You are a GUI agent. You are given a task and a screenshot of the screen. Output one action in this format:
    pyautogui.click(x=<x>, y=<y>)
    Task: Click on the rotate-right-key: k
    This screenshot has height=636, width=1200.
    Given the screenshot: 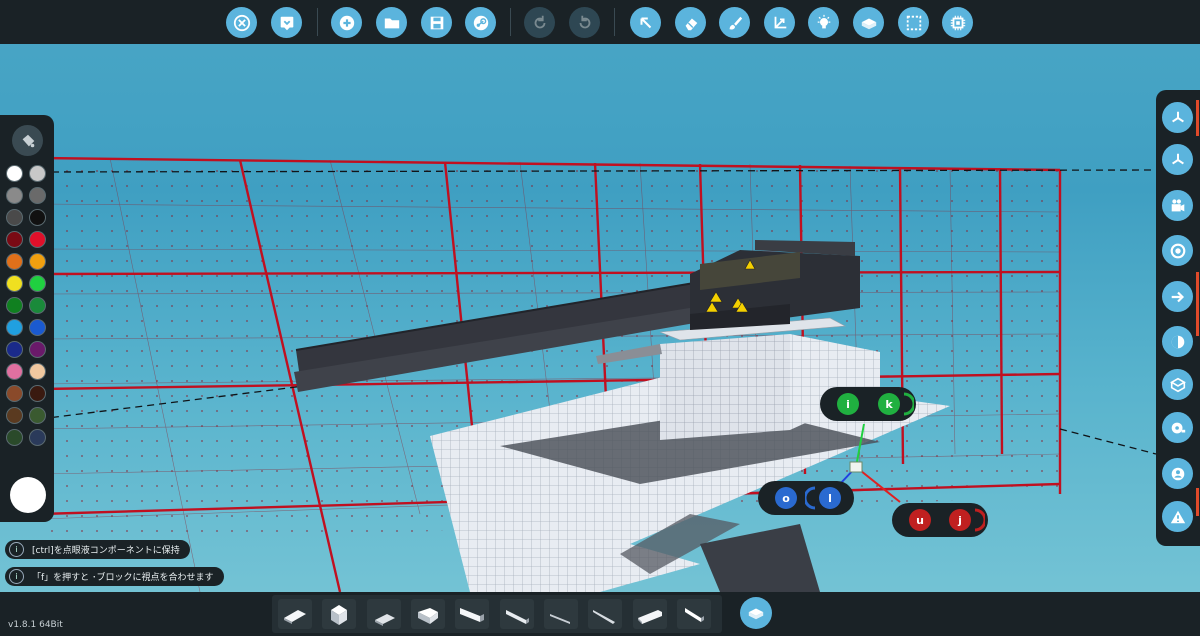 What is the action you would take?
    pyautogui.click(x=889, y=404)
    